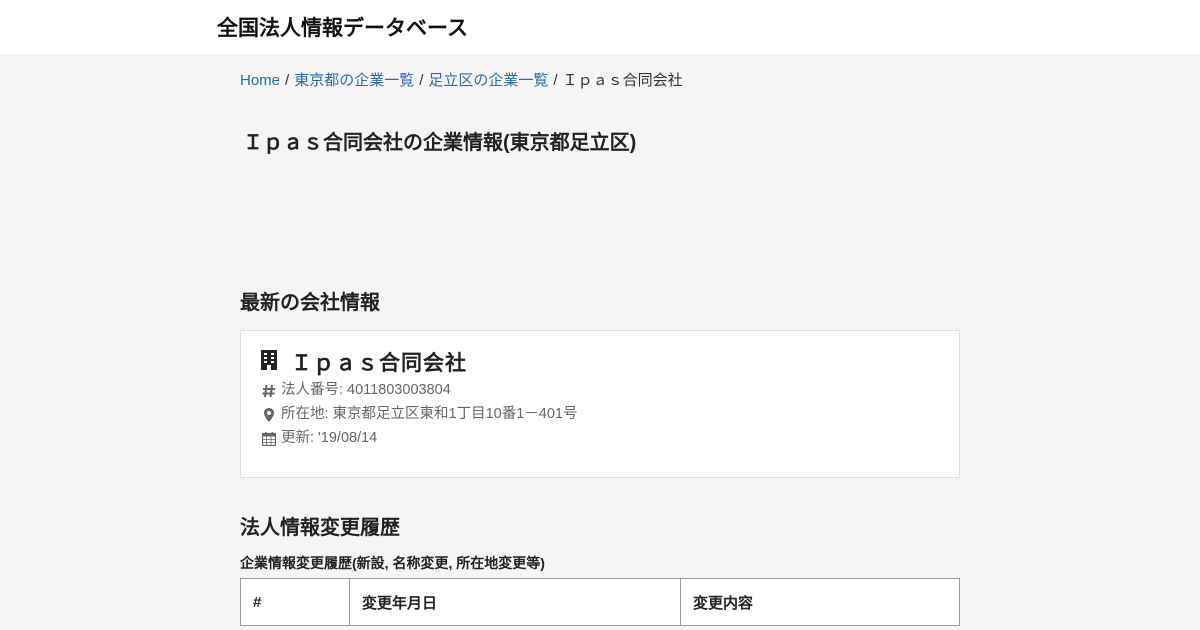  I want to click on site-title-link: 全国法人情報データベース, so click(342, 27).